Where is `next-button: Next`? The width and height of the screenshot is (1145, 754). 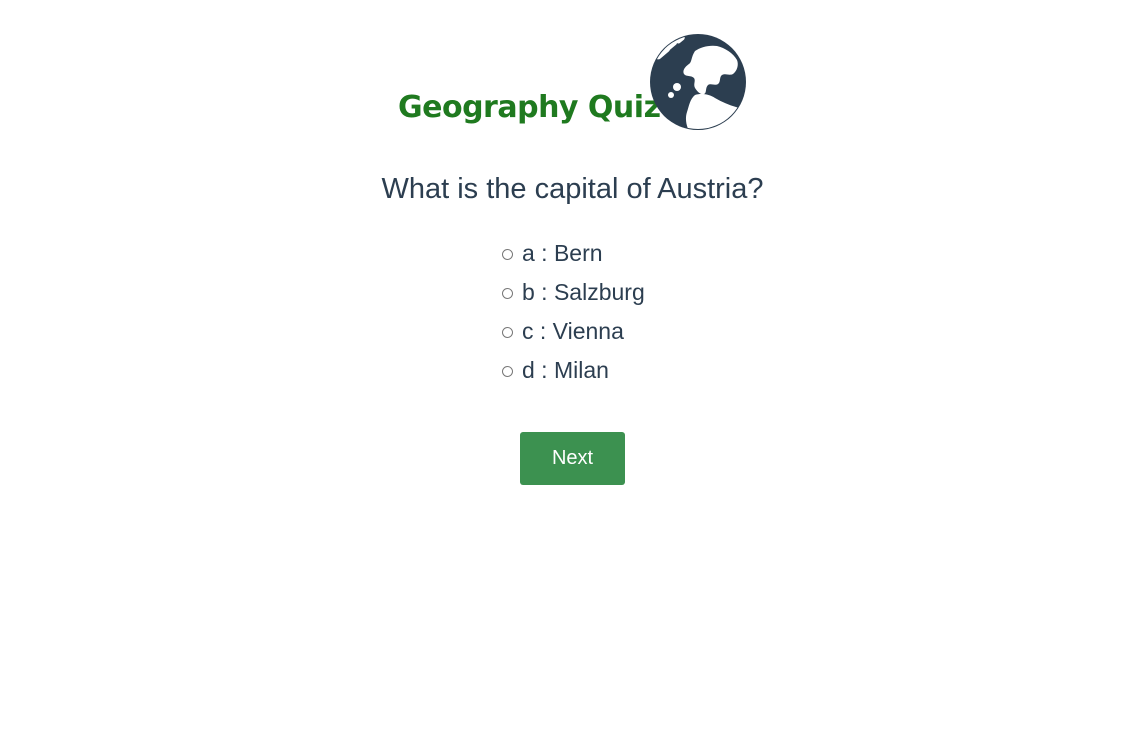
next-button: Next is located at coordinates (572, 458).